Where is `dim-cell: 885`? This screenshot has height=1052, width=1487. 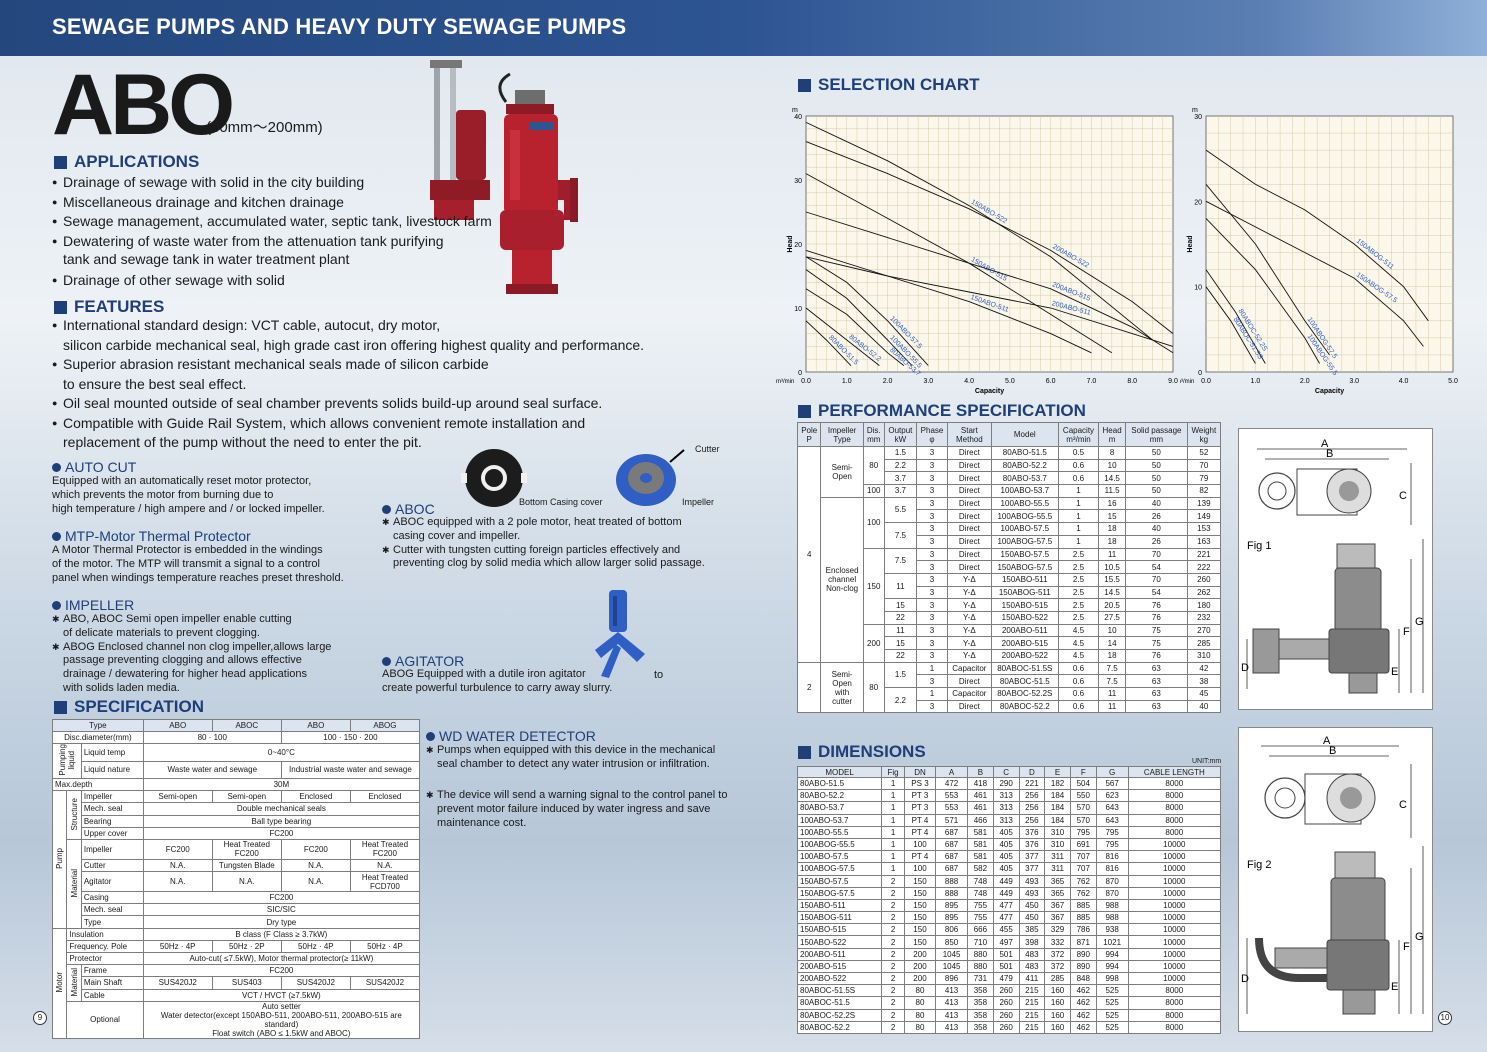 dim-cell: 885 is located at coordinates (1083, 905).